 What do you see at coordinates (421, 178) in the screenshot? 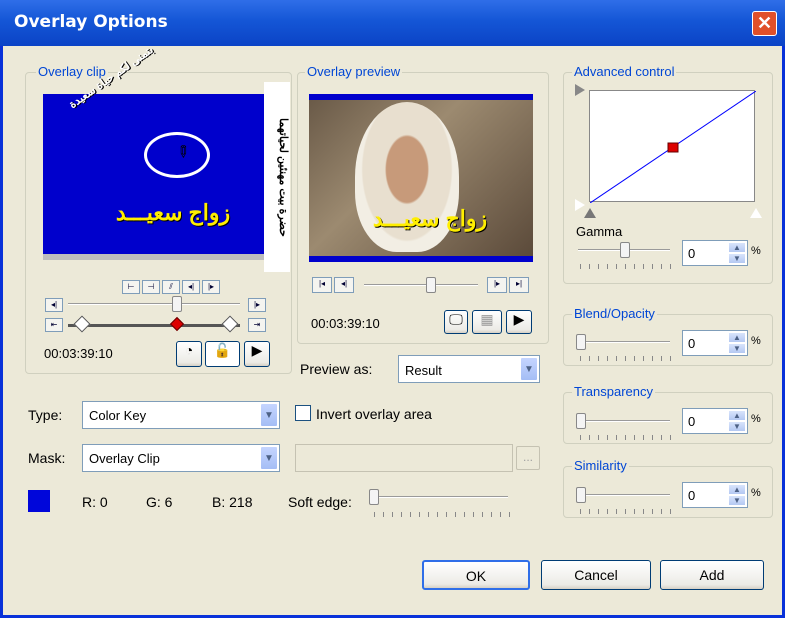
I see `overlay-preview-screen` at bounding box center [421, 178].